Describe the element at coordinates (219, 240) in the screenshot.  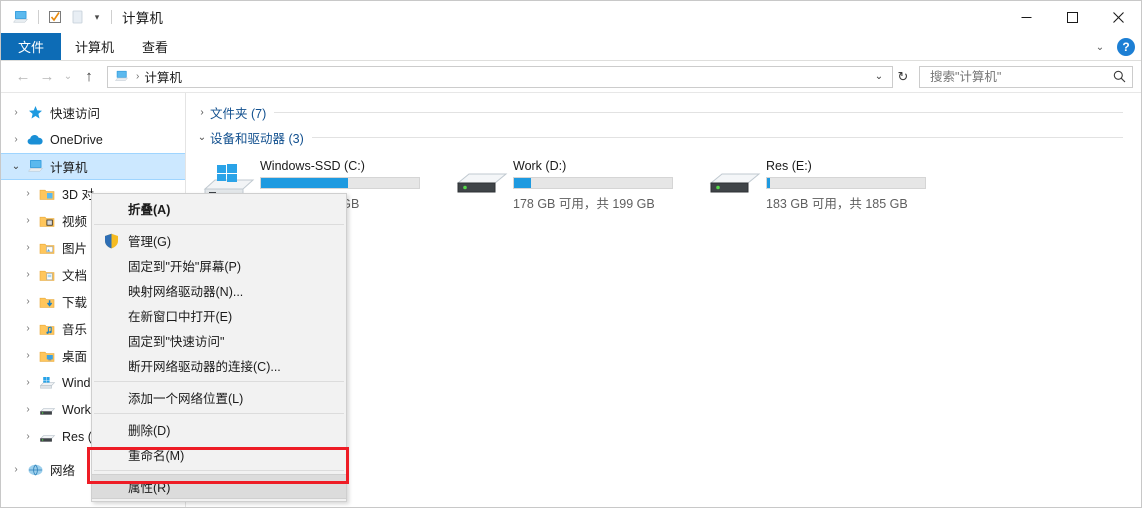
I see `context-menu-item-manage: 管理(G)` at that location.